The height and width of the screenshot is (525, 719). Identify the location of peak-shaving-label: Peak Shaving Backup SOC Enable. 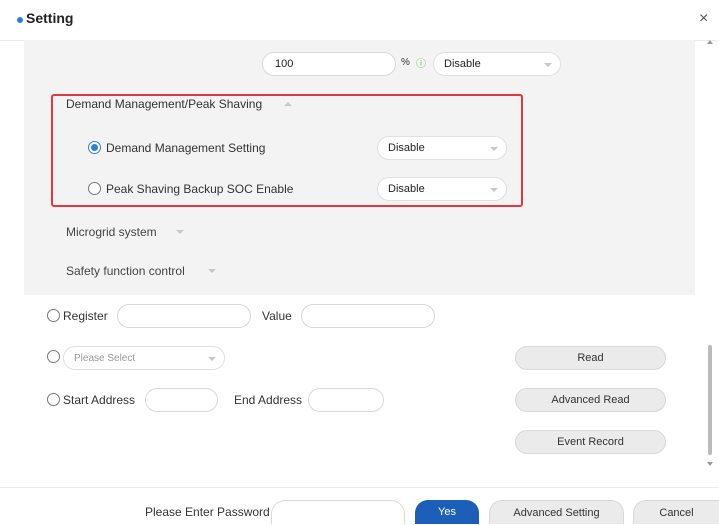
(200, 189).